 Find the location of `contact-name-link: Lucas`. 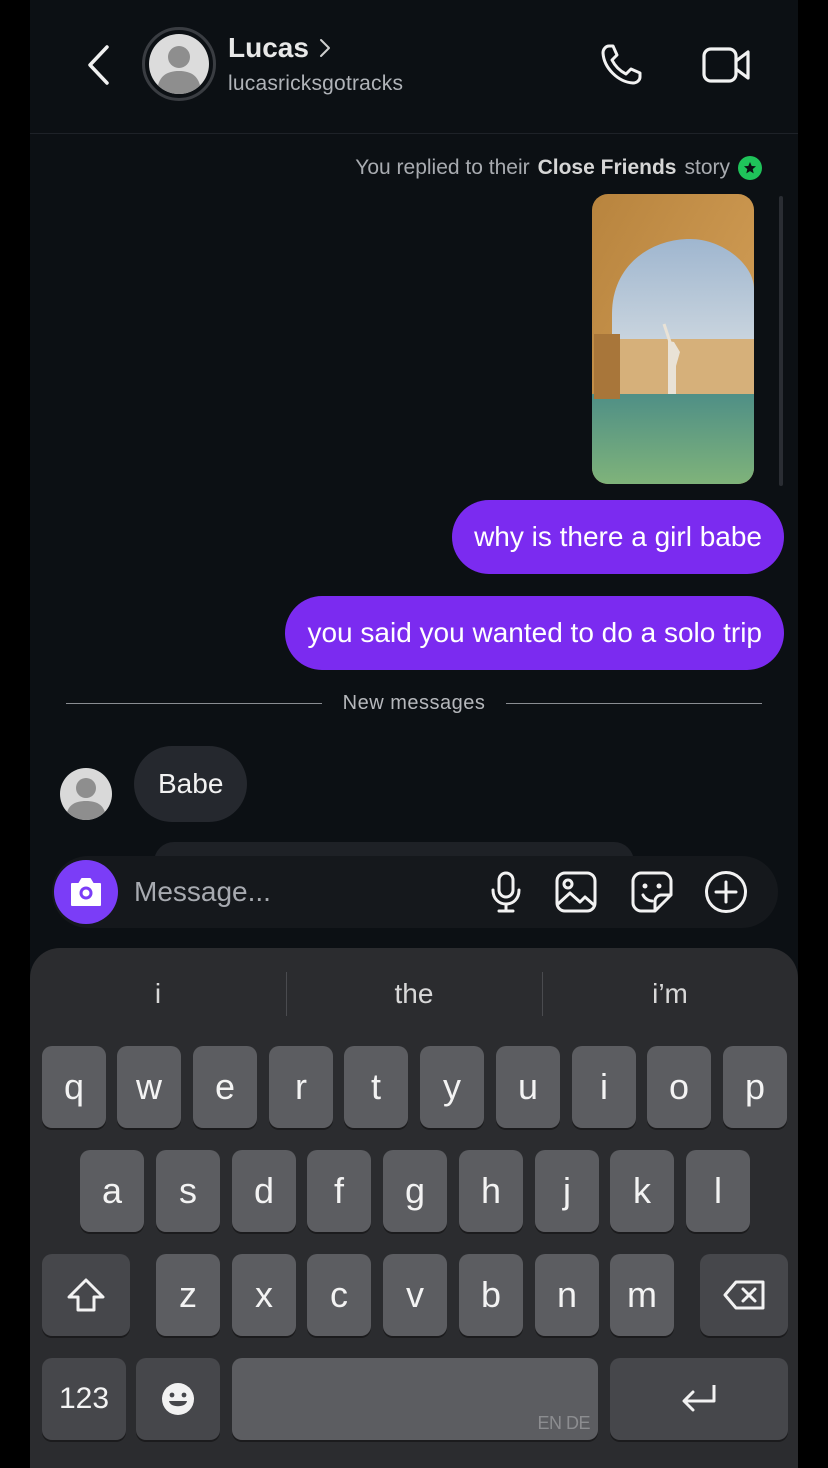

contact-name-link: Lucas is located at coordinates (279, 48).